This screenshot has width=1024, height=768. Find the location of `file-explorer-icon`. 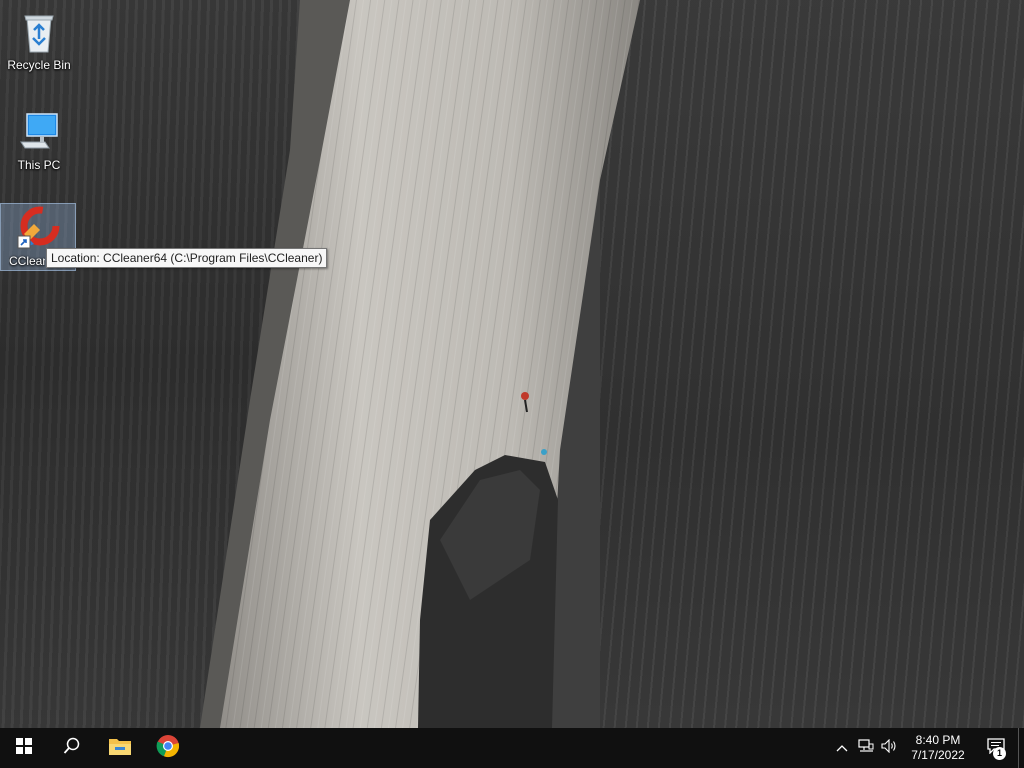

file-explorer-icon is located at coordinates (120, 748).